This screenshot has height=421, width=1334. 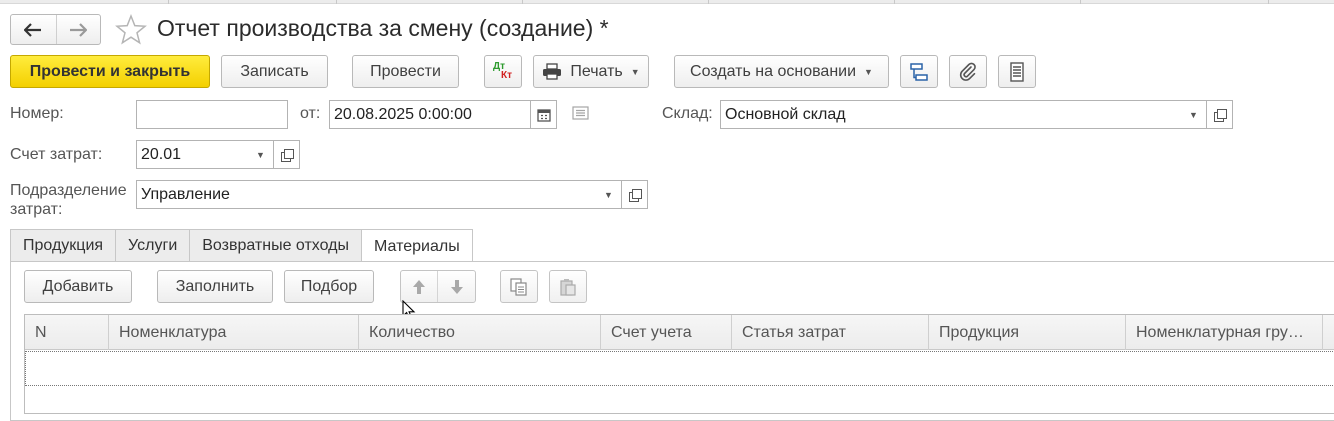 I want to click on tab-products: Продукция, so click(x=63, y=245).